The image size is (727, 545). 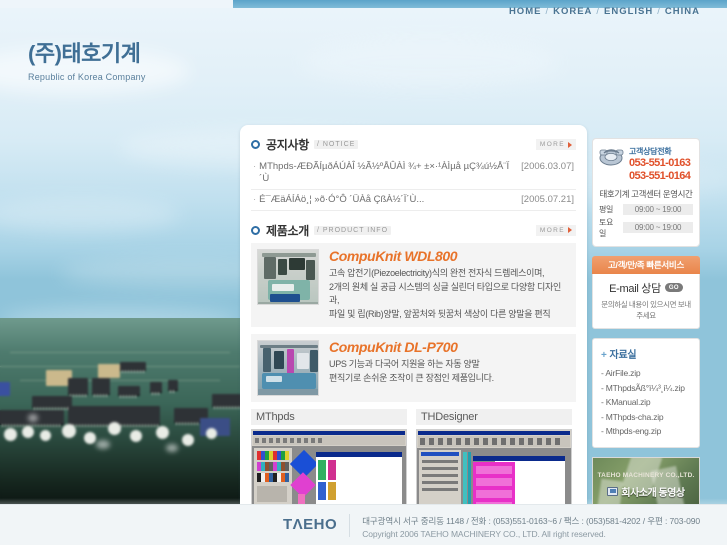 What do you see at coordinates (393, 255) in the screenshot?
I see `product-name: CompuKnit WDL800` at bounding box center [393, 255].